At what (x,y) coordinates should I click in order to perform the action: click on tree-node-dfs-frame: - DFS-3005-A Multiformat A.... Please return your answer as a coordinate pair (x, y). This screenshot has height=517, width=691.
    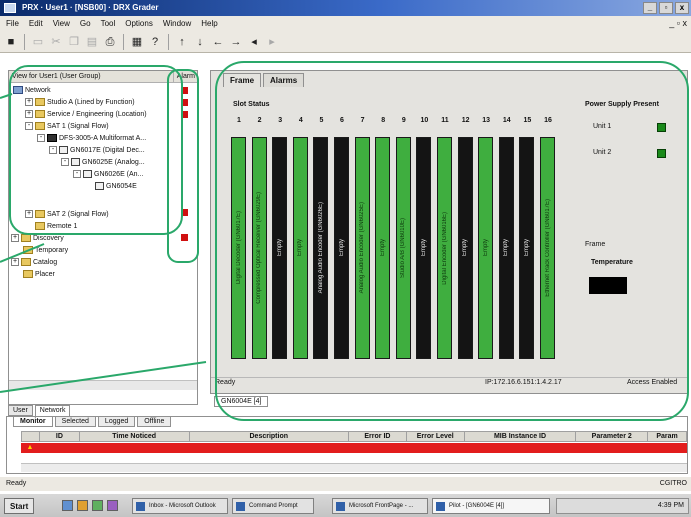
    Looking at the image, I should click on (91, 138).